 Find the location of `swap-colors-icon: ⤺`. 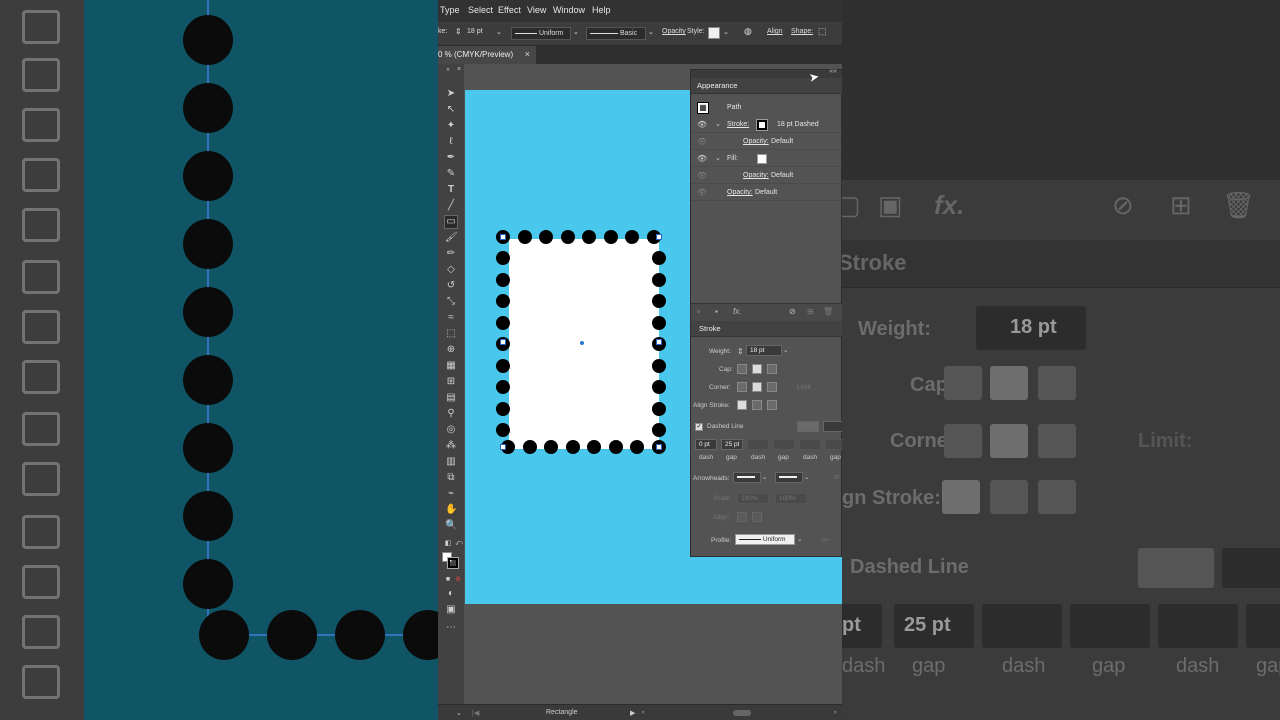

swap-colors-icon: ⤺ is located at coordinates (459, 544).